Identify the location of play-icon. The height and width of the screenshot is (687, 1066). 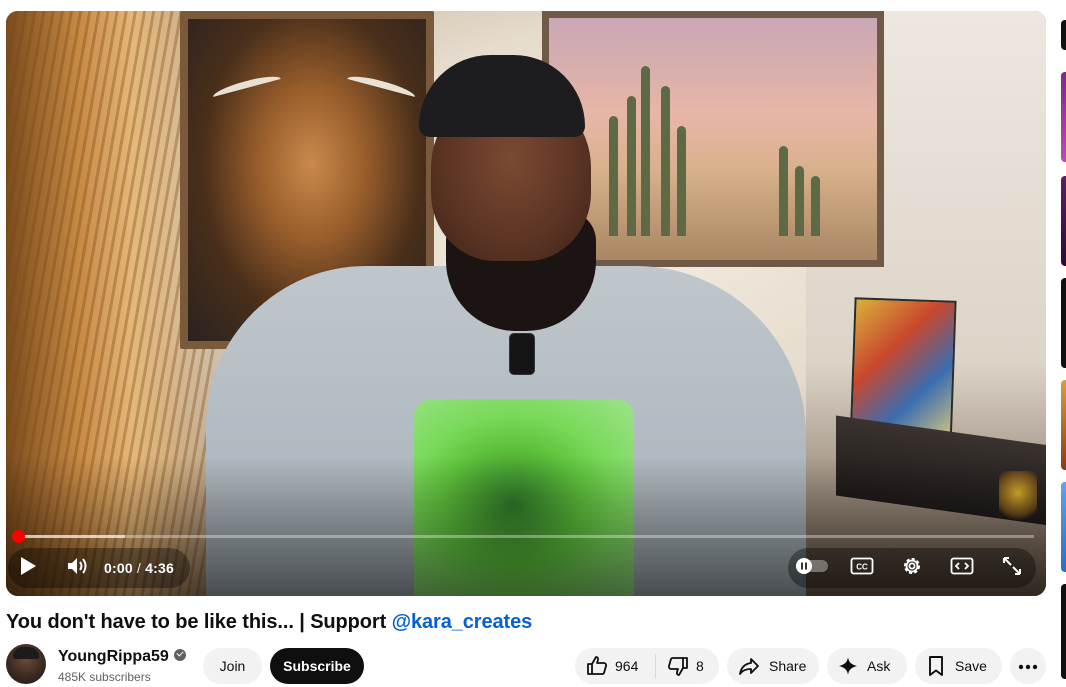
(28, 568).